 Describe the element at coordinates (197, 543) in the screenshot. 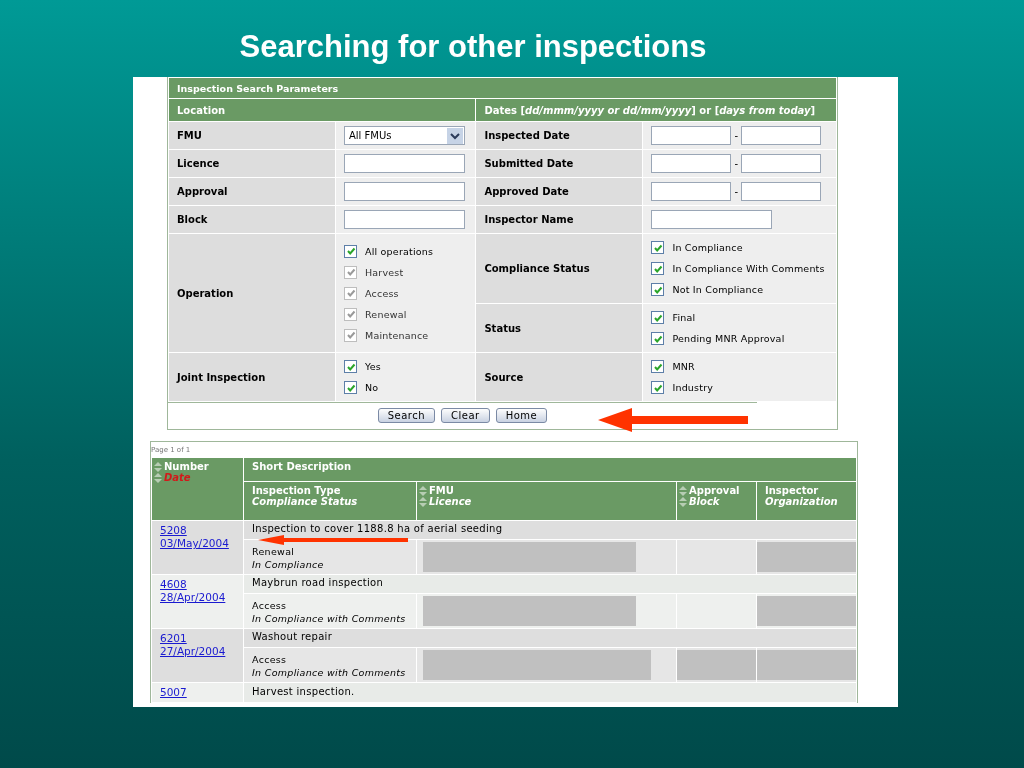

I see `date-link: 03/May/2004` at that location.